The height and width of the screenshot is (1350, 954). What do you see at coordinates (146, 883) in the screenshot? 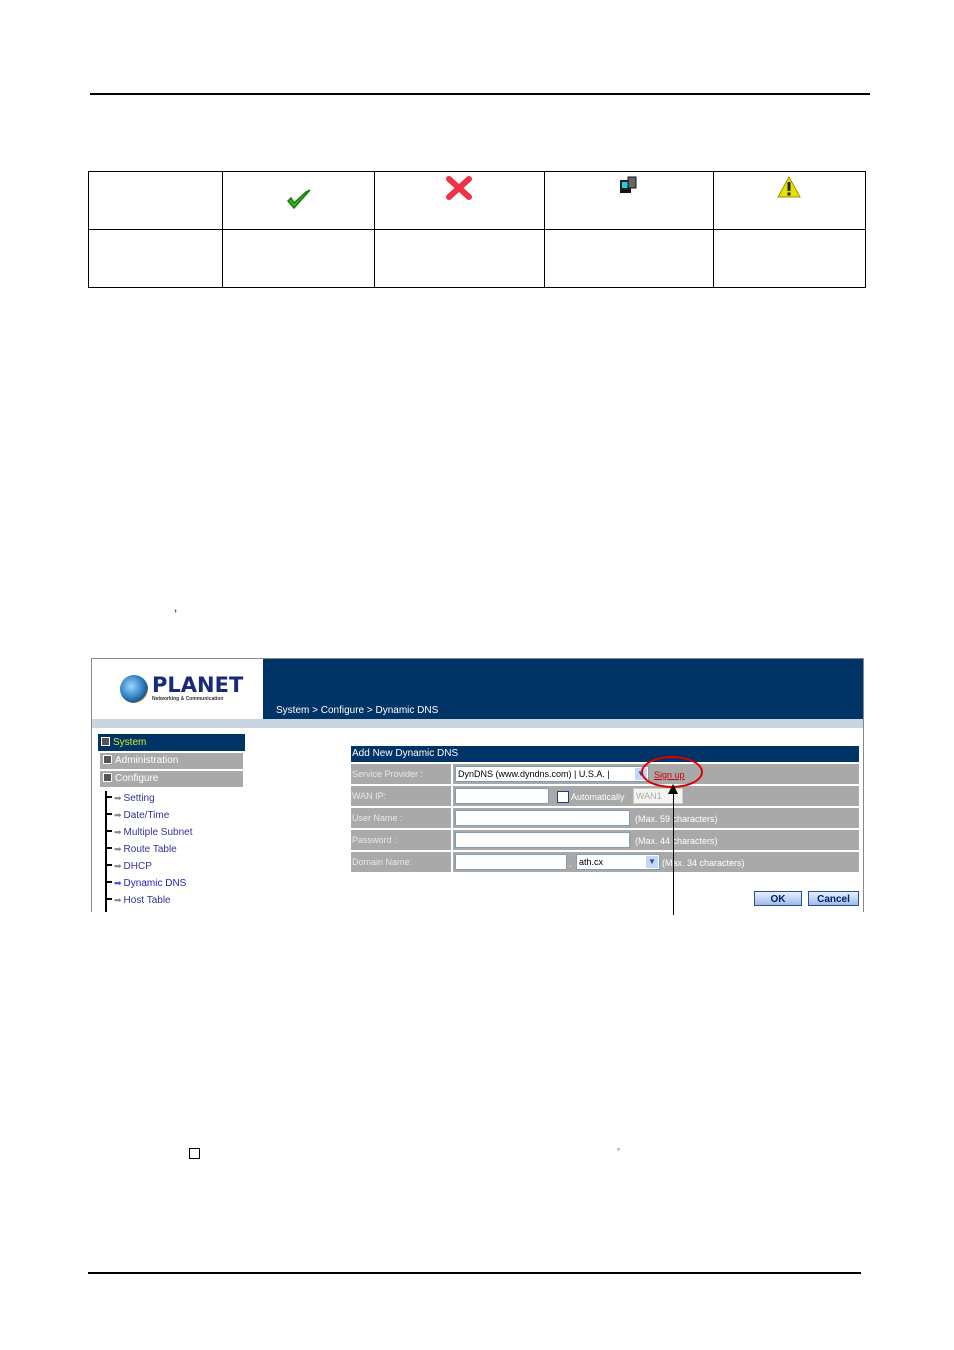
I see `sidebar-item-dynamic-dns: ➡ Dynamic DNS` at bounding box center [146, 883].